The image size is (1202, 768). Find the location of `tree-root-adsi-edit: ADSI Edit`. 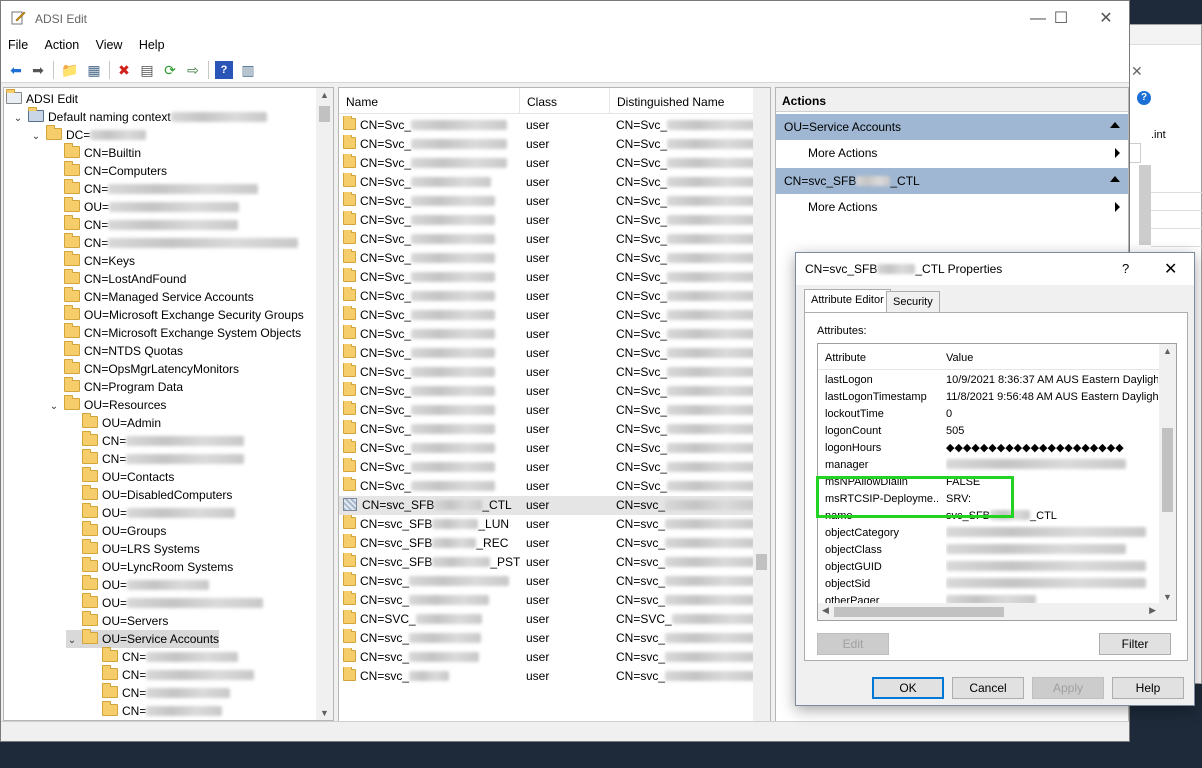

tree-root-adsi-edit: ADSI Edit is located at coordinates (42, 98).